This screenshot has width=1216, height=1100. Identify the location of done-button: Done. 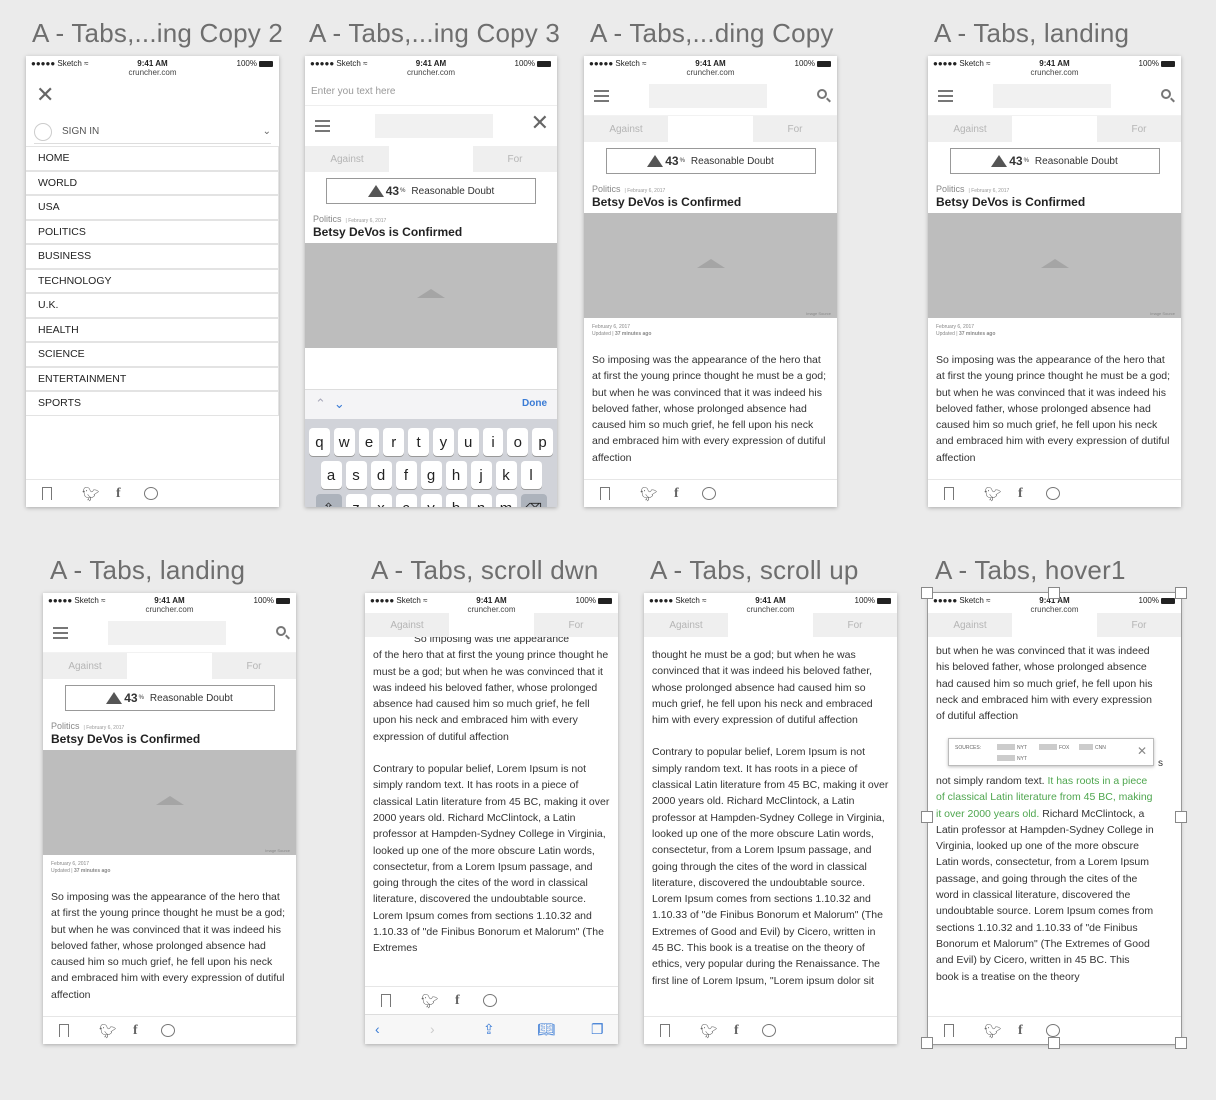
(534, 403).